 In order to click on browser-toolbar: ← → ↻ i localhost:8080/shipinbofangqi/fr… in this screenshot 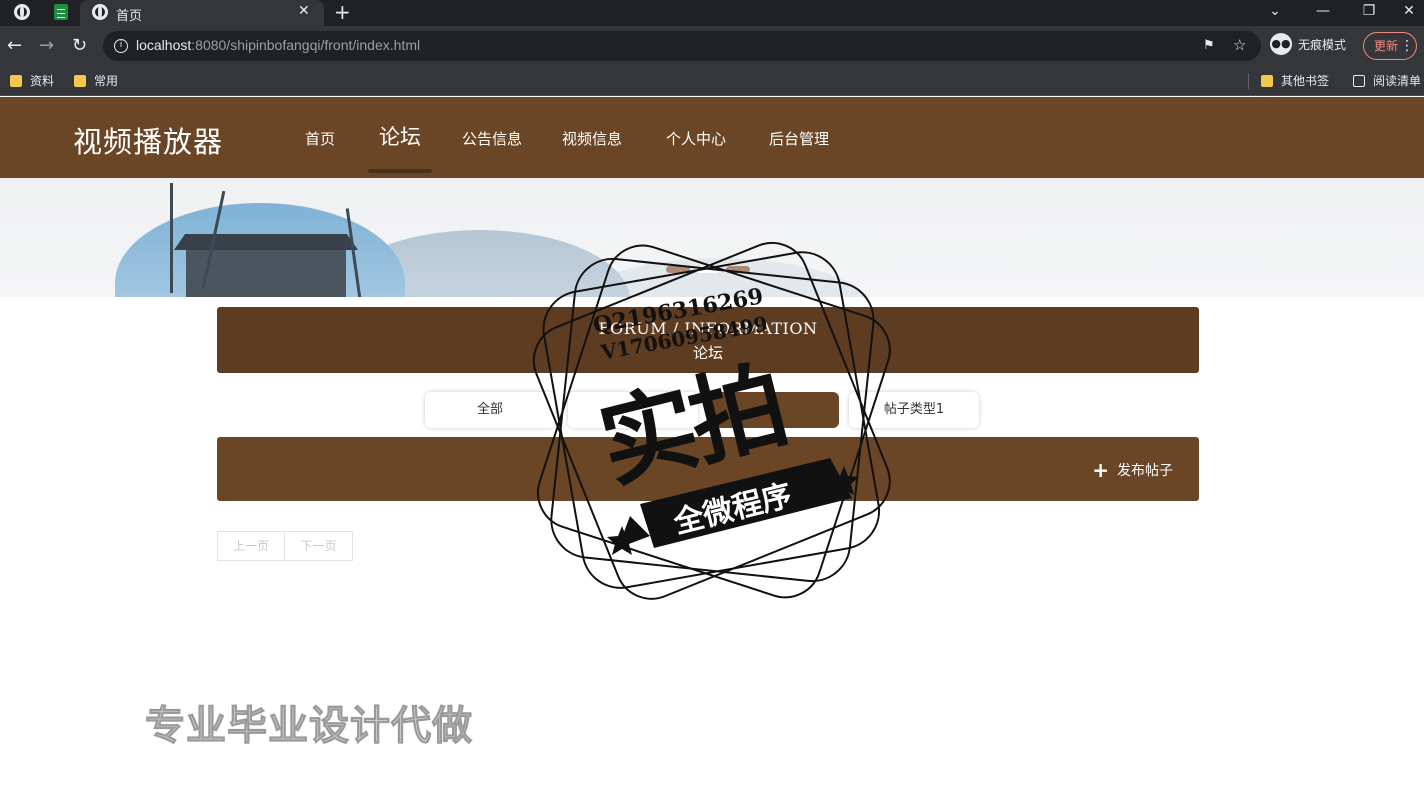, I will do `click(712, 46)`.